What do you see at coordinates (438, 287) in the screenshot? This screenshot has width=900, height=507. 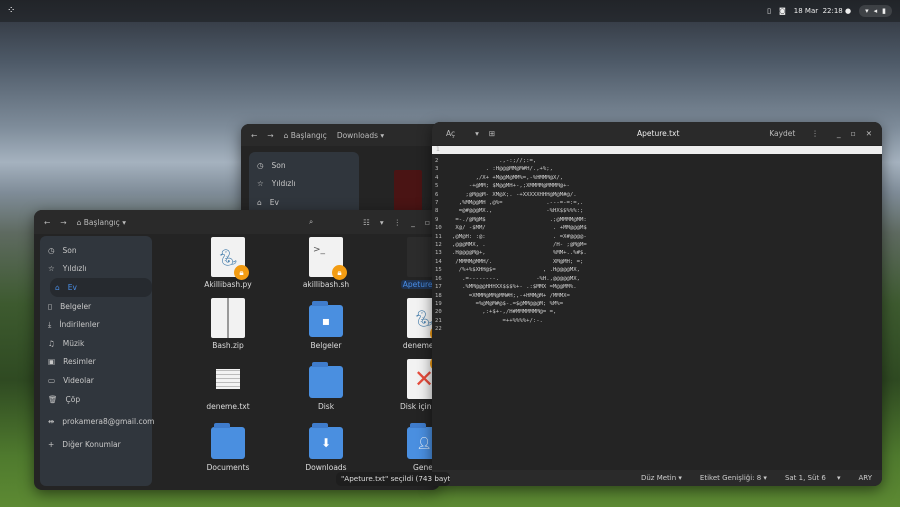 I see `line-number: 17` at bounding box center [438, 287].